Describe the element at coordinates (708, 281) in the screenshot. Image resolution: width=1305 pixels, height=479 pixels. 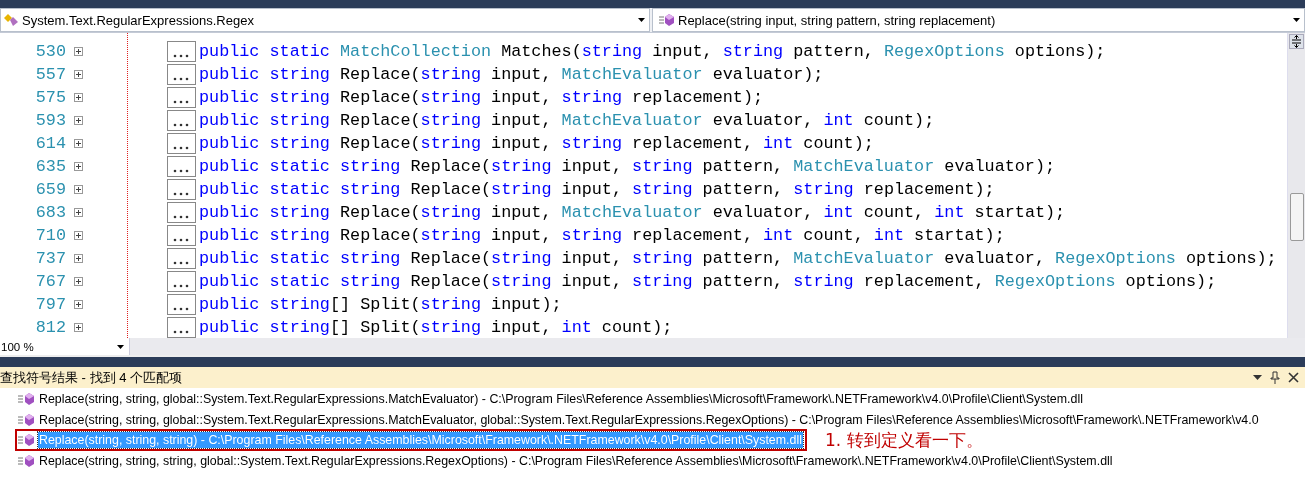
I see `code-line: public static string Replace(string input, string pattern, string replacement, RegexOptions options);` at that location.